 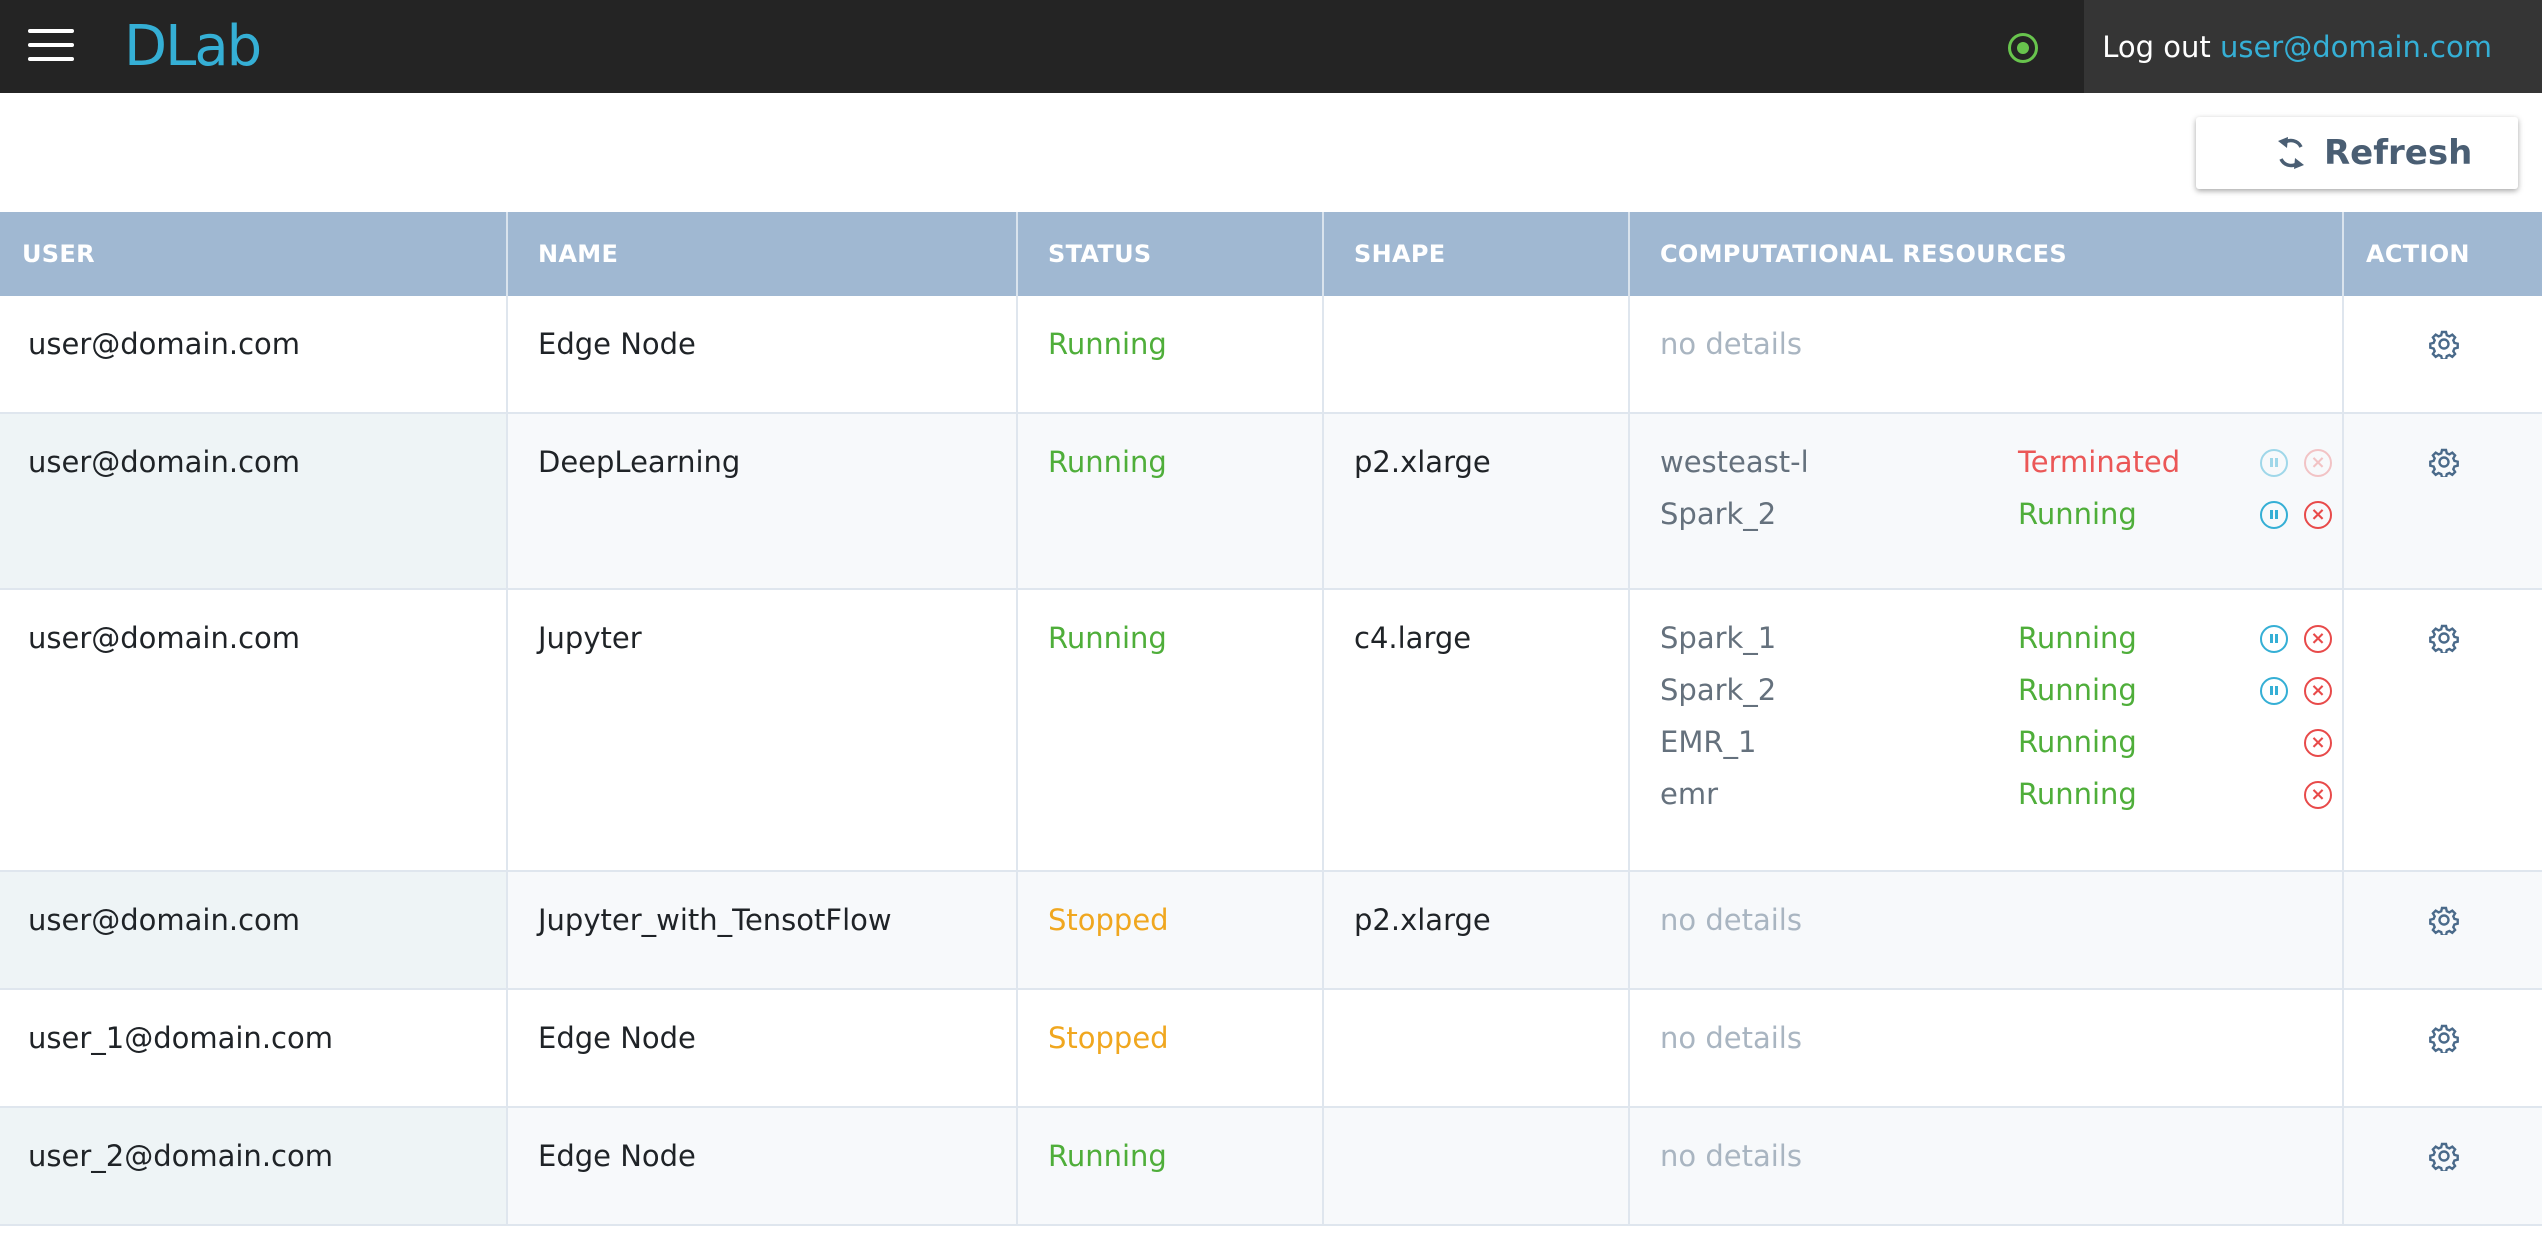 I want to click on resource-name: emr, so click(x=1689, y=794).